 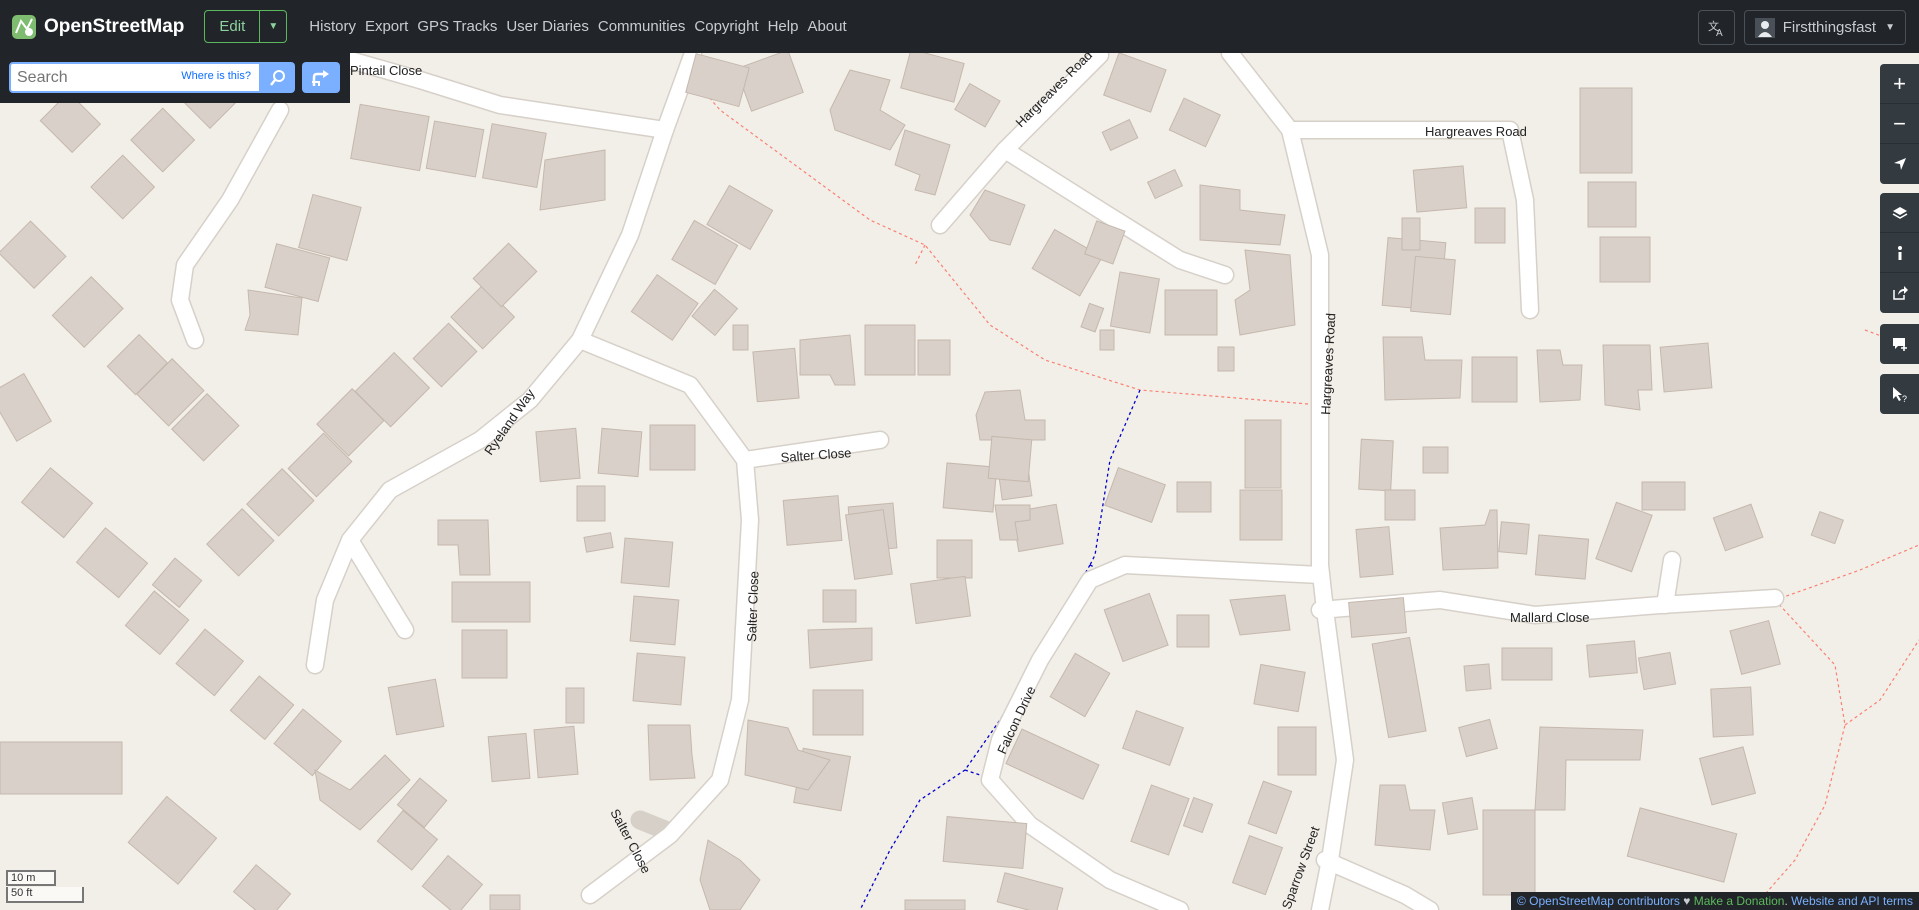 What do you see at coordinates (31, 878) in the screenshot?
I see `scale-metric: 10 m` at bounding box center [31, 878].